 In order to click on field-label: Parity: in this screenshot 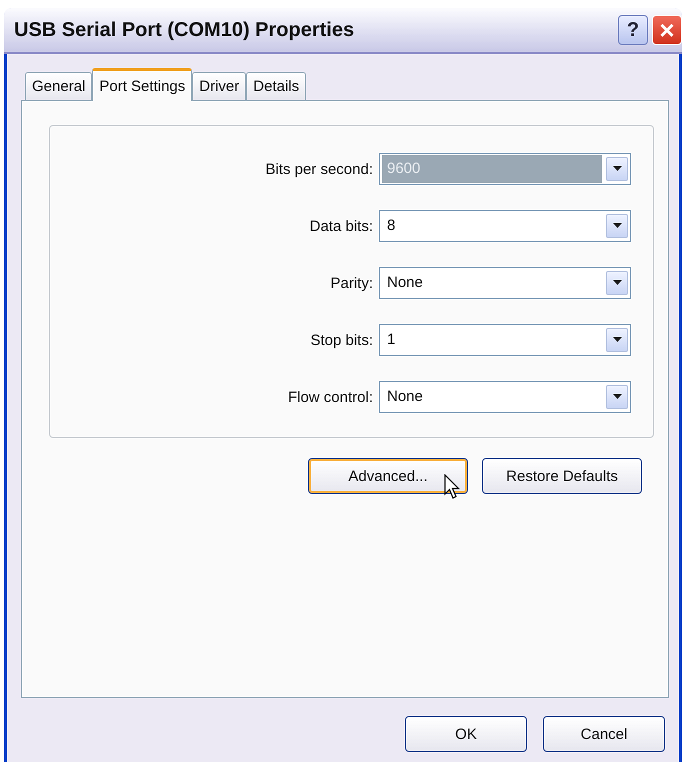, I will do `click(351, 283)`.